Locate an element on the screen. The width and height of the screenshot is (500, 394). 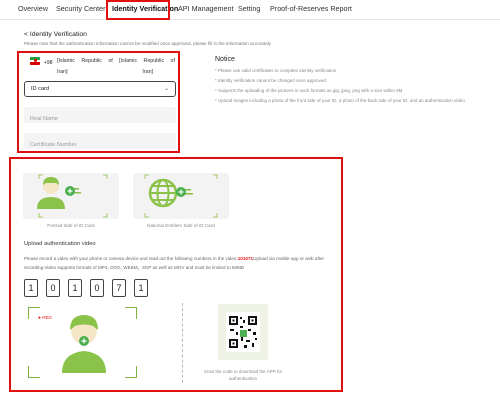
qr-code-panel is located at coordinates (243, 332).